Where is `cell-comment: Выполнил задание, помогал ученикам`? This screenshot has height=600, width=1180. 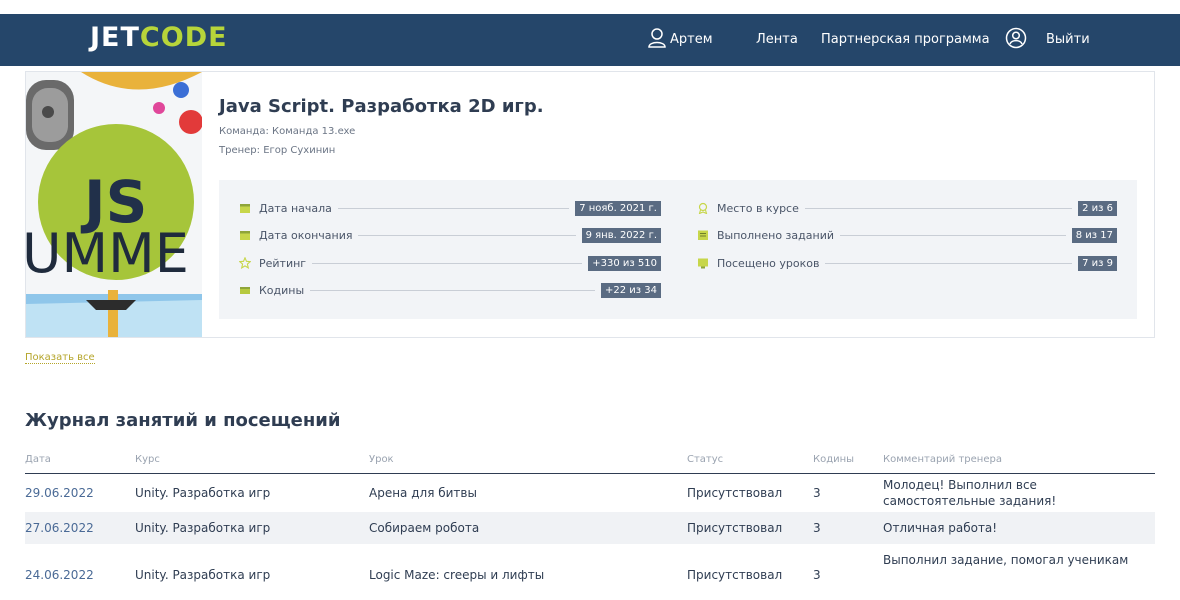 cell-comment: Выполнил задание, помогал ученикам is located at coordinates (1006, 560).